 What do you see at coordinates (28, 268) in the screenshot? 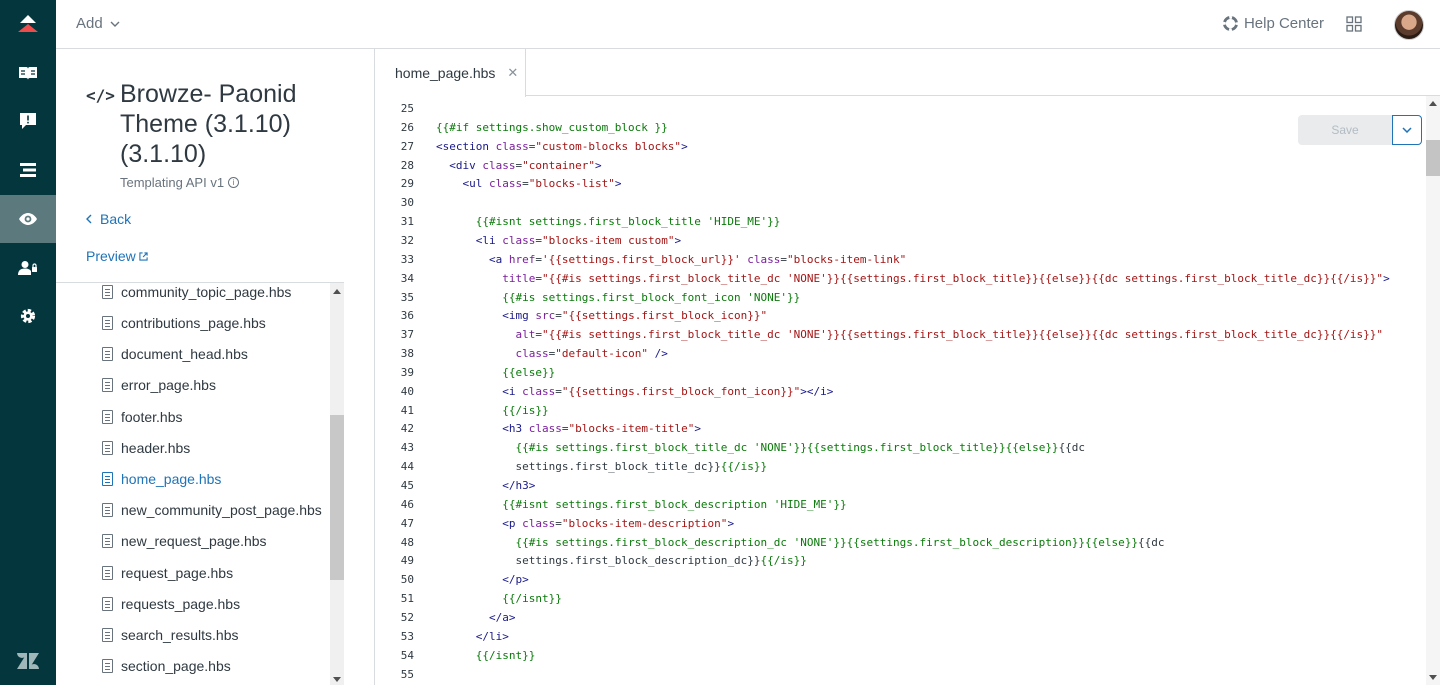
I see `user-permissions-icon` at bounding box center [28, 268].